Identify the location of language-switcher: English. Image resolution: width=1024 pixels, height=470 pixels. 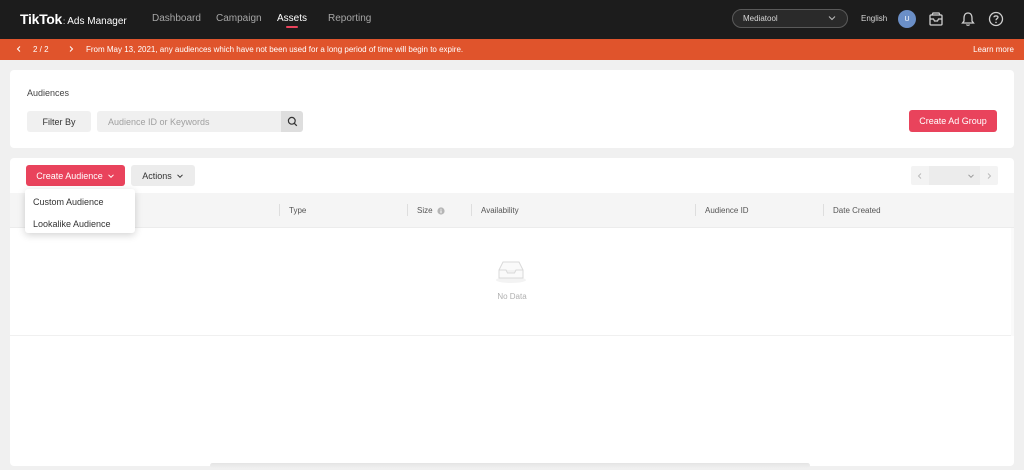
(874, 18).